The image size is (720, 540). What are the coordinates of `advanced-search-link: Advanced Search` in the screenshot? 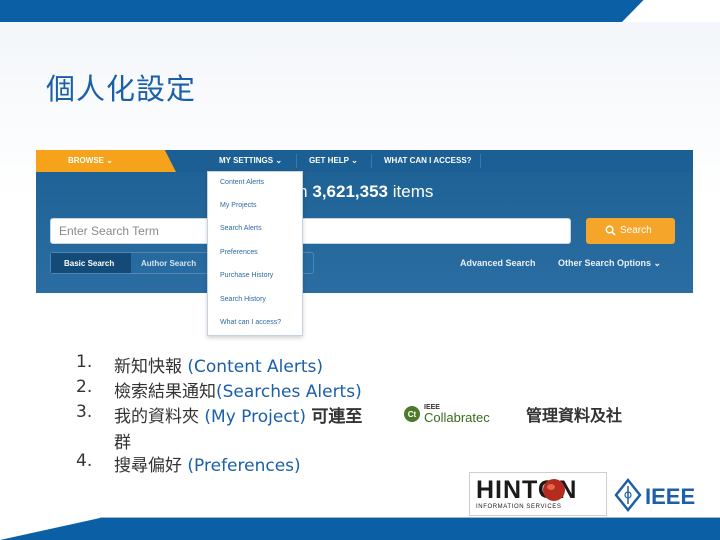 It's located at (498, 263).